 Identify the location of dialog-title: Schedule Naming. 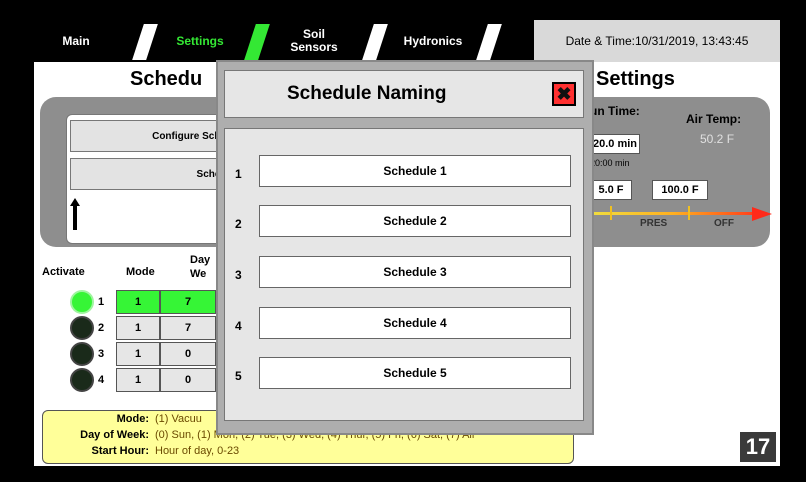
(404, 94).